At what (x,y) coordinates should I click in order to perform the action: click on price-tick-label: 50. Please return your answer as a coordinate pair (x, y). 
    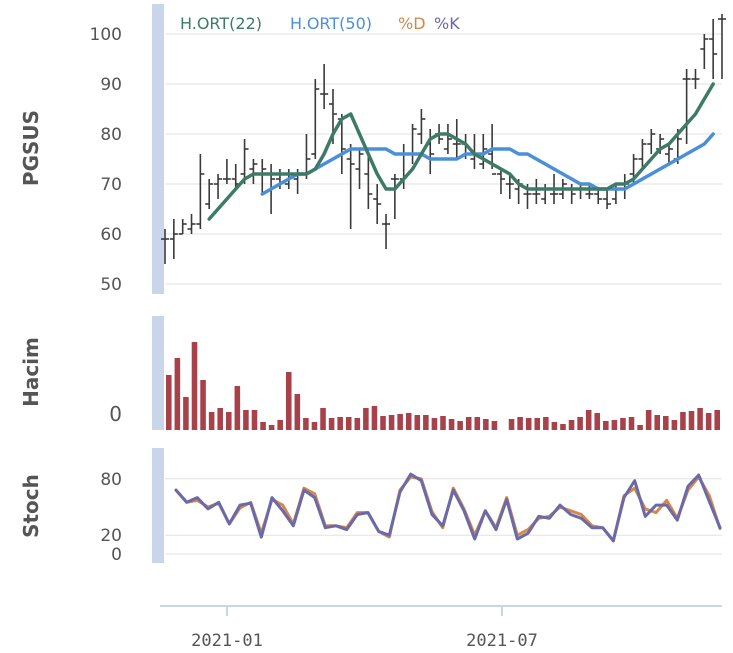
    Looking at the image, I should click on (111, 285).